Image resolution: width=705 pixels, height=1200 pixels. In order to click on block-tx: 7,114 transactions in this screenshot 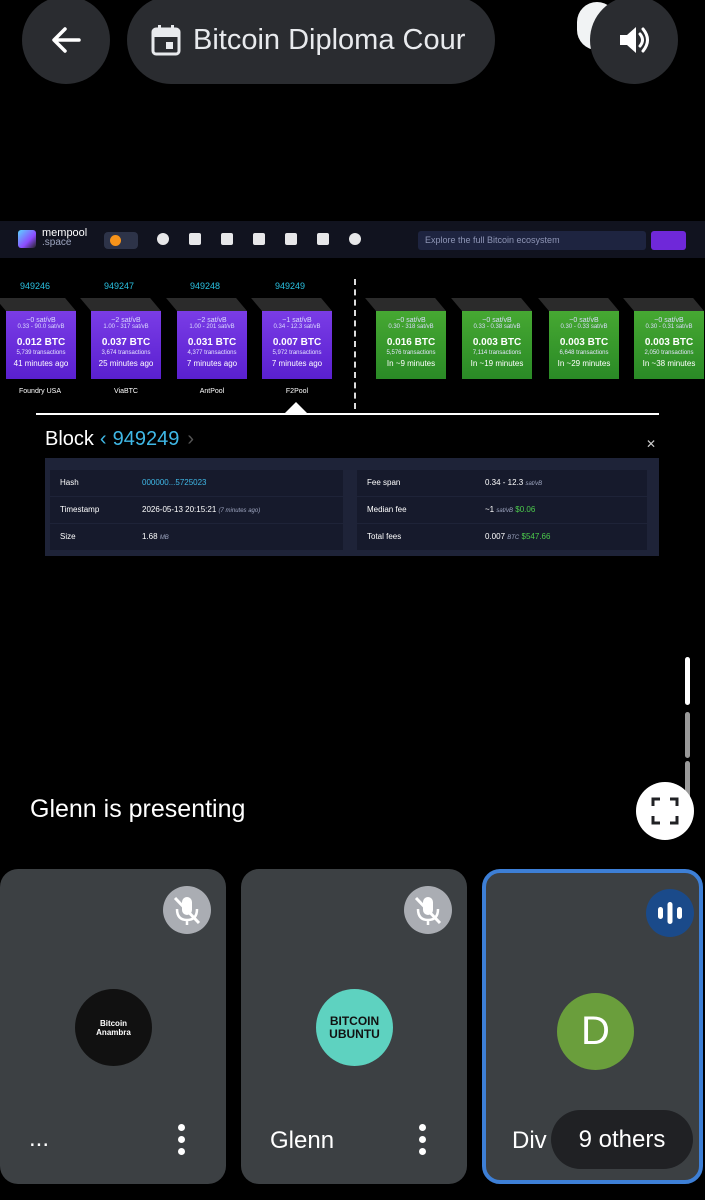, I will do `click(497, 353)`.